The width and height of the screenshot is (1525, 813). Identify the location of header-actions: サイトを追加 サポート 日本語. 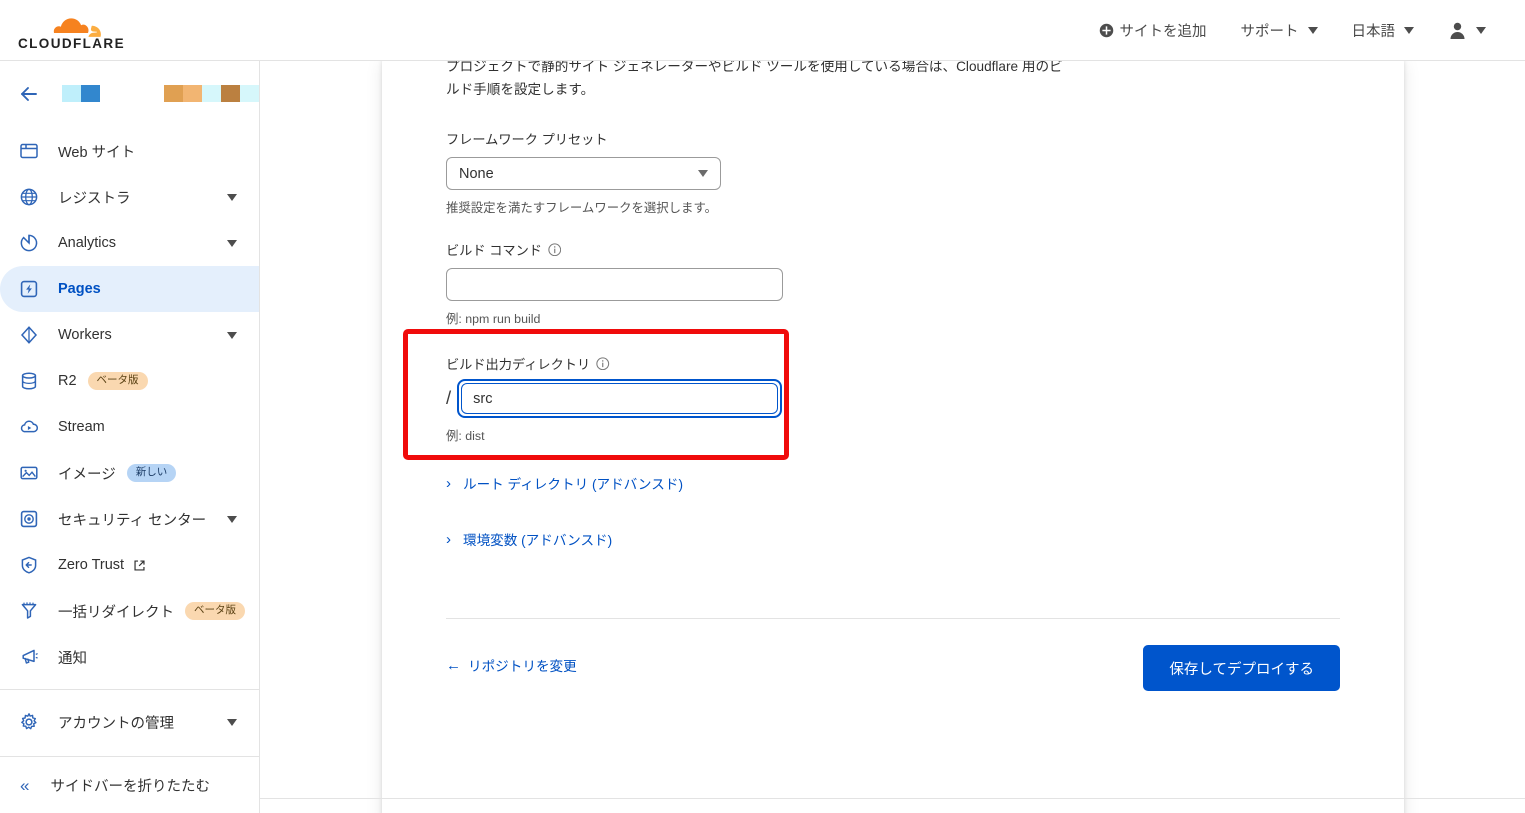
(1293, 30).